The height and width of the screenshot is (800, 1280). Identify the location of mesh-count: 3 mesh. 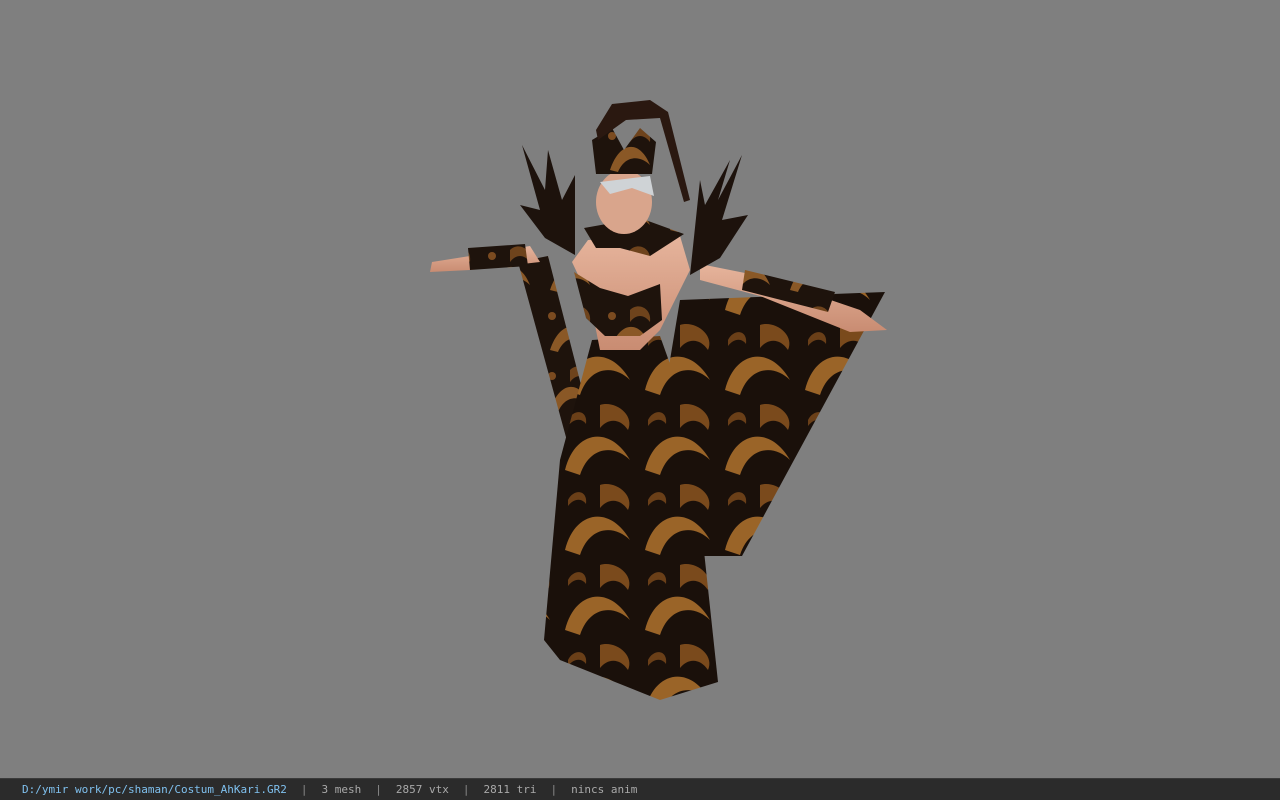
(341, 789).